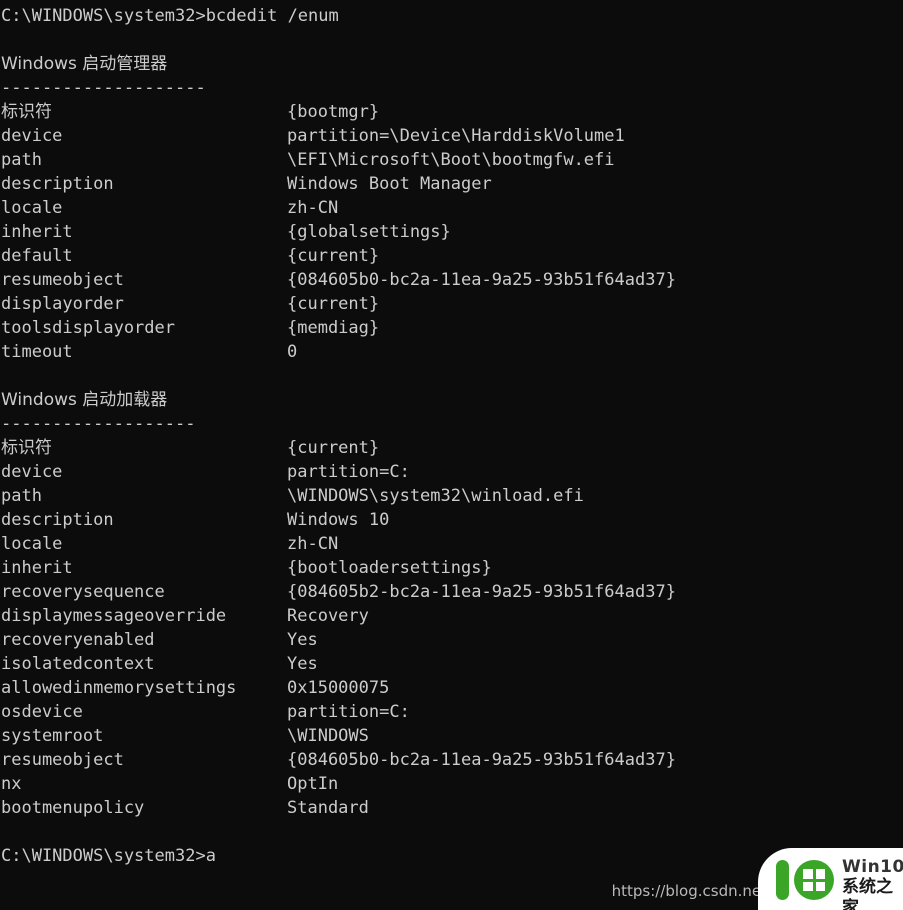  What do you see at coordinates (456, 136) in the screenshot?
I see `row-value: partition=\Device\HarddiskVolume1` at bounding box center [456, 136].